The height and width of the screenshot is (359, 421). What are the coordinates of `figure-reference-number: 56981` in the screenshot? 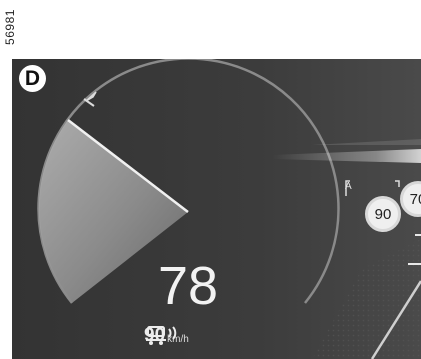 It's located at (11, 27).